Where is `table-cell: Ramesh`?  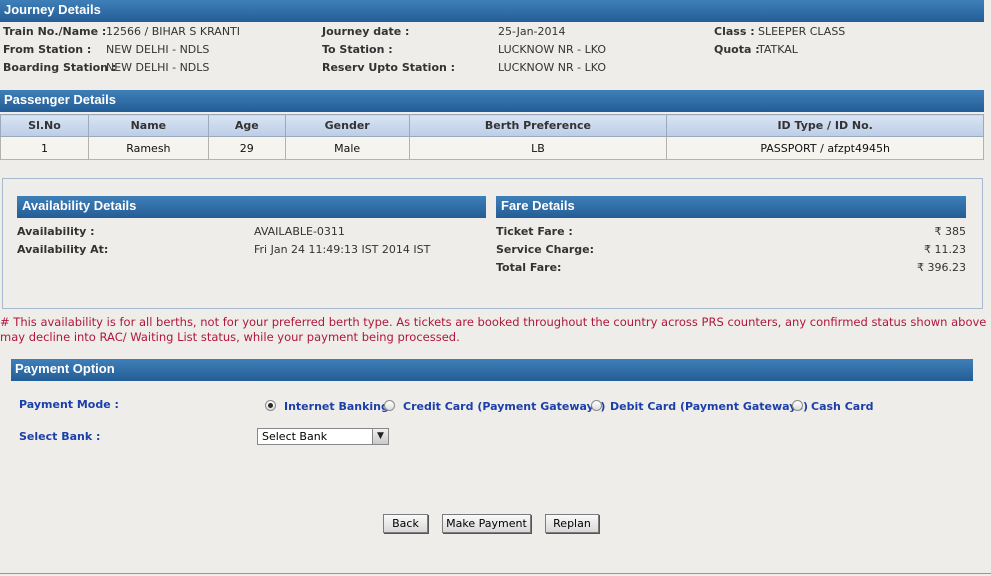 table-cell: Ramesh is located at coordinates (148, 148).